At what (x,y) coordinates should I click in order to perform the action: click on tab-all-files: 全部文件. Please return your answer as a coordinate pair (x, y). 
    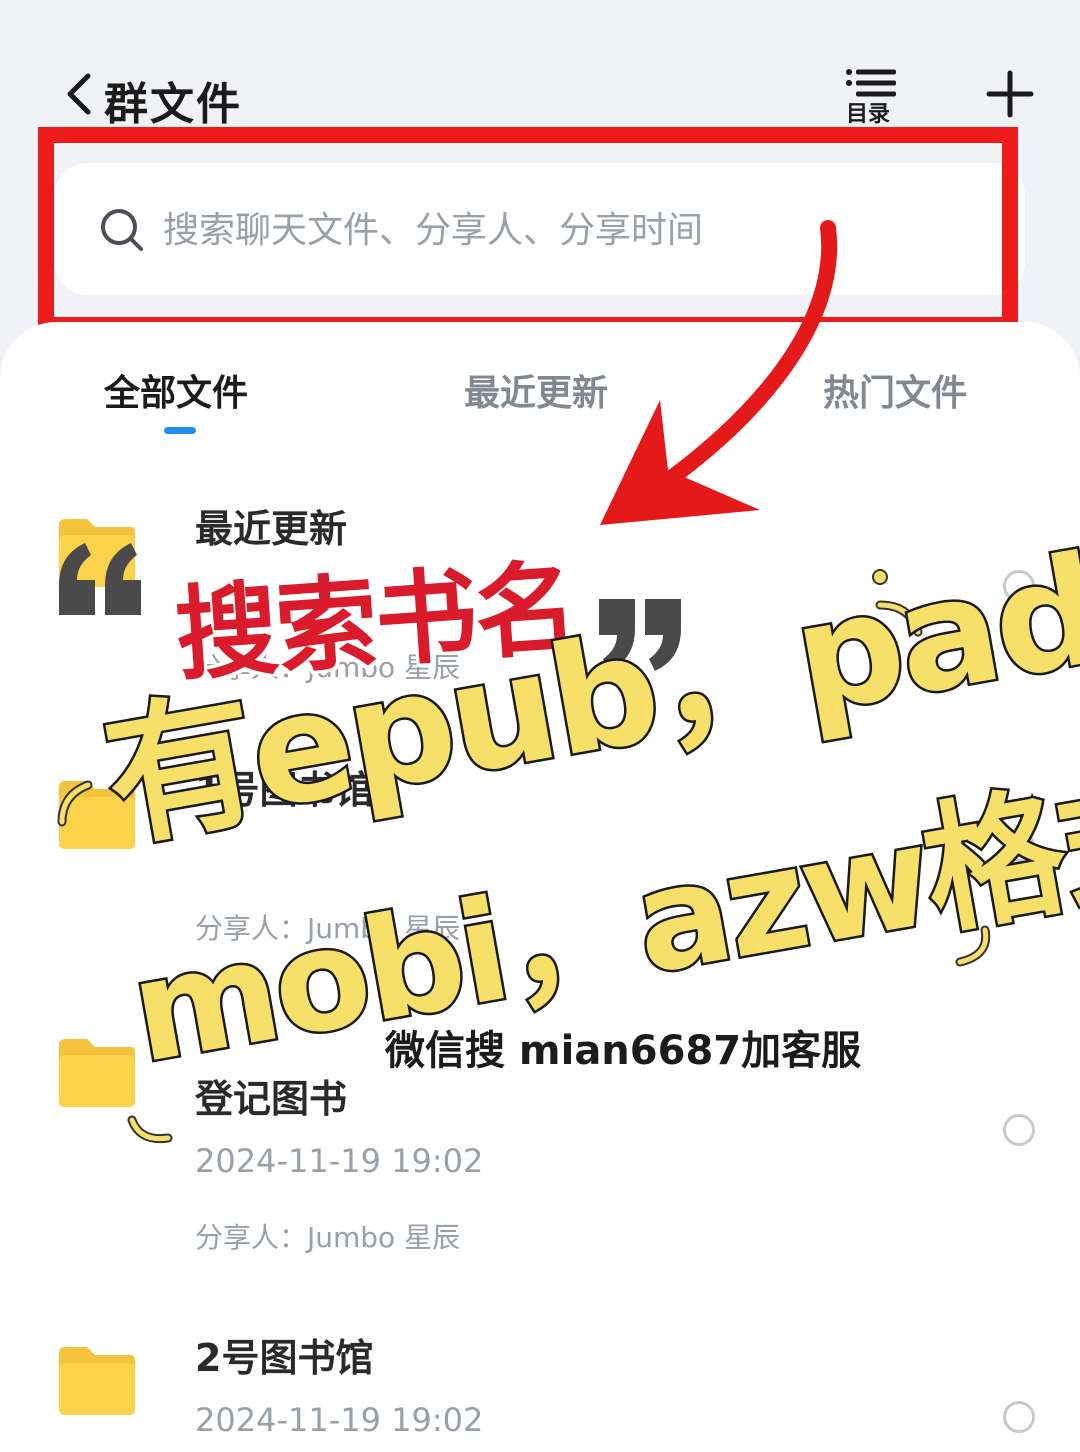
    Looking at the image, I should click on (176, 390).